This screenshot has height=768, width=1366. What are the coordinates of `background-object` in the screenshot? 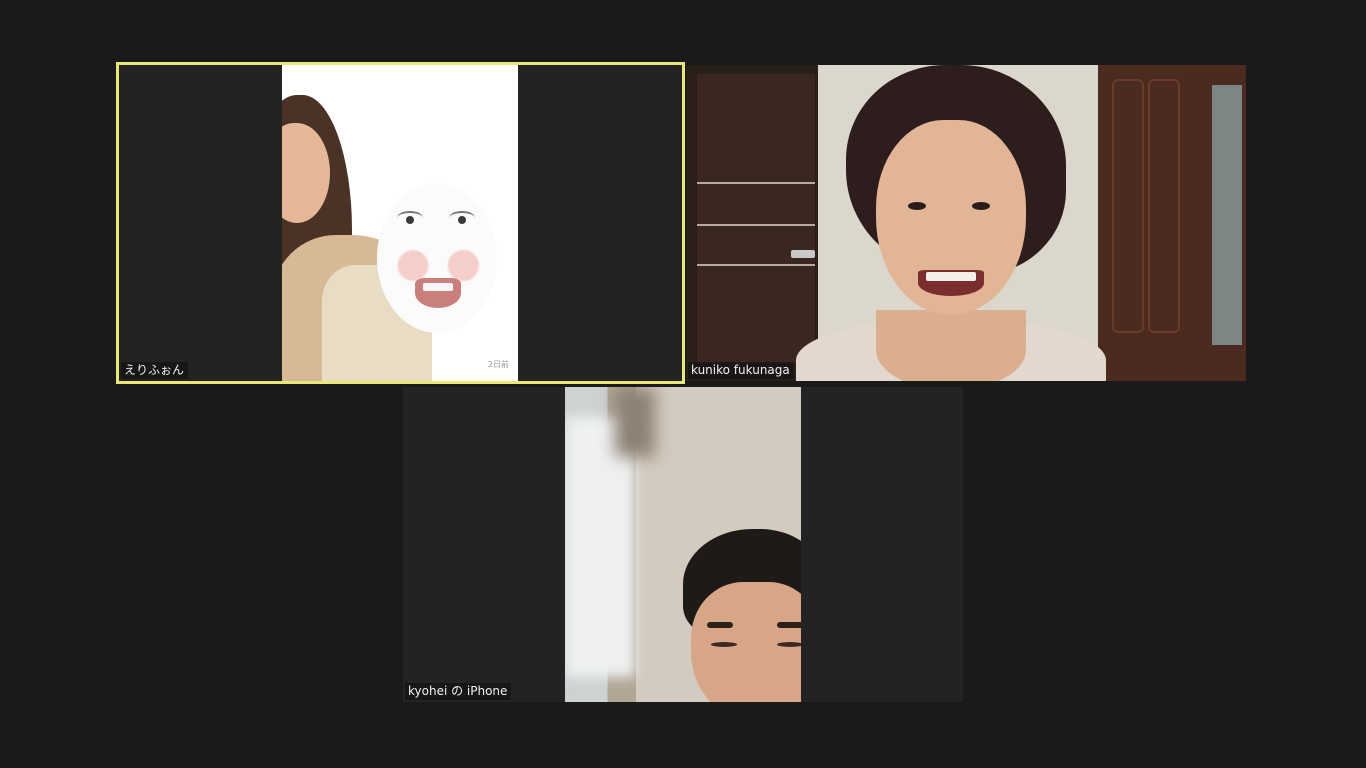 It's located at (635, 422).